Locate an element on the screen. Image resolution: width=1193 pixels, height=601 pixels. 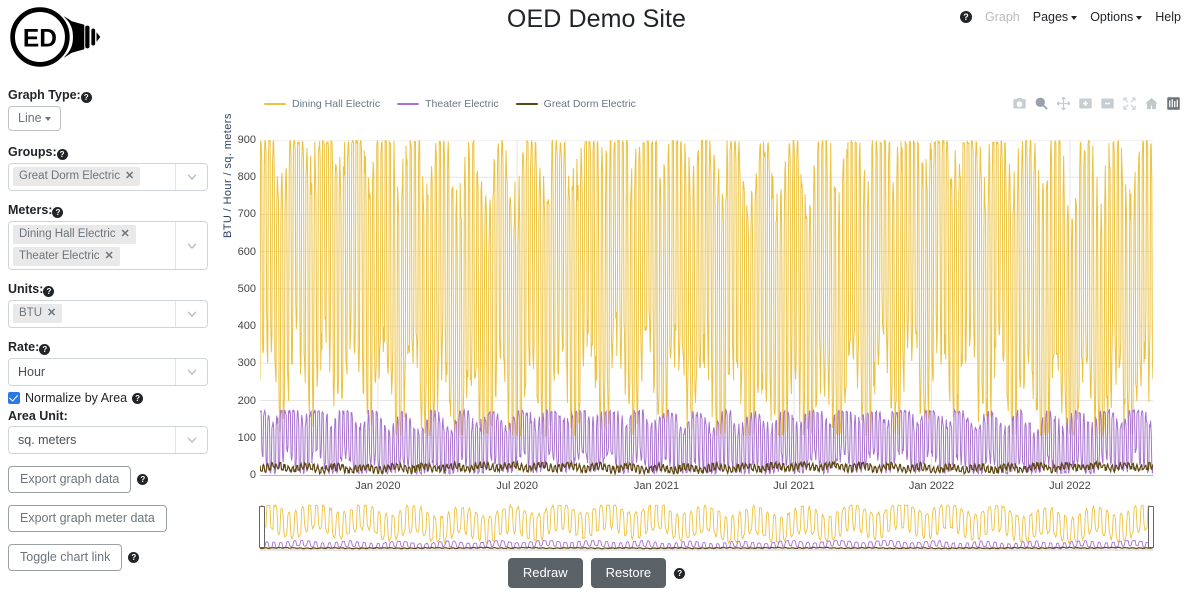
normalize-by-area-row: Normalize by Area ? is located at coordinates (108, 398).